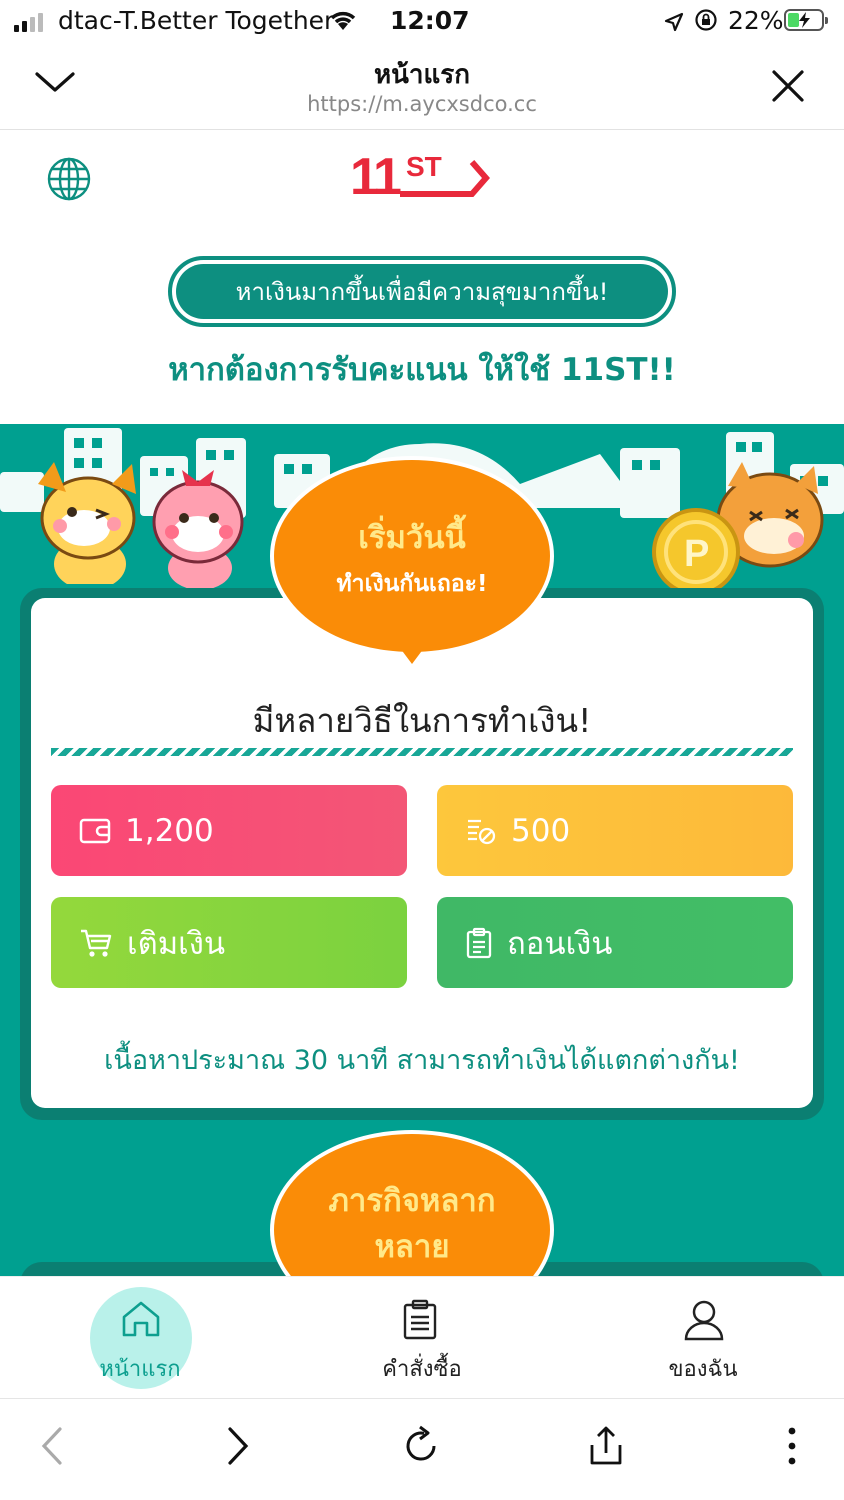  Describe the element at coordinates (788, 88) in the screenshot. I see `close-icon` at that location.